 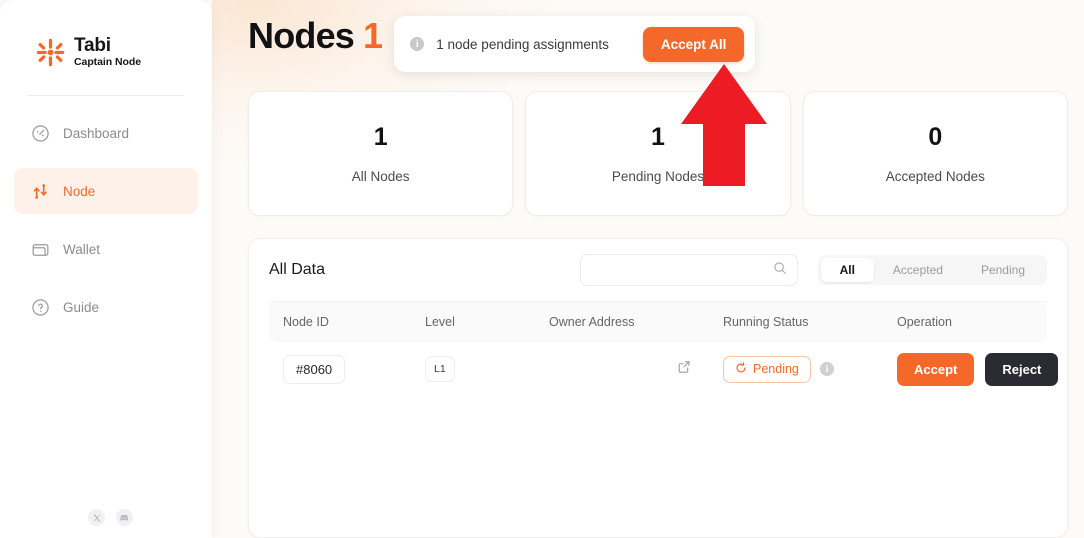 What do you see at coordinates (935, 153) in the screenshot?
I see `stat-card-accepted-nodes: 0 Accepted Nodes` at bounding box center [935, 153].